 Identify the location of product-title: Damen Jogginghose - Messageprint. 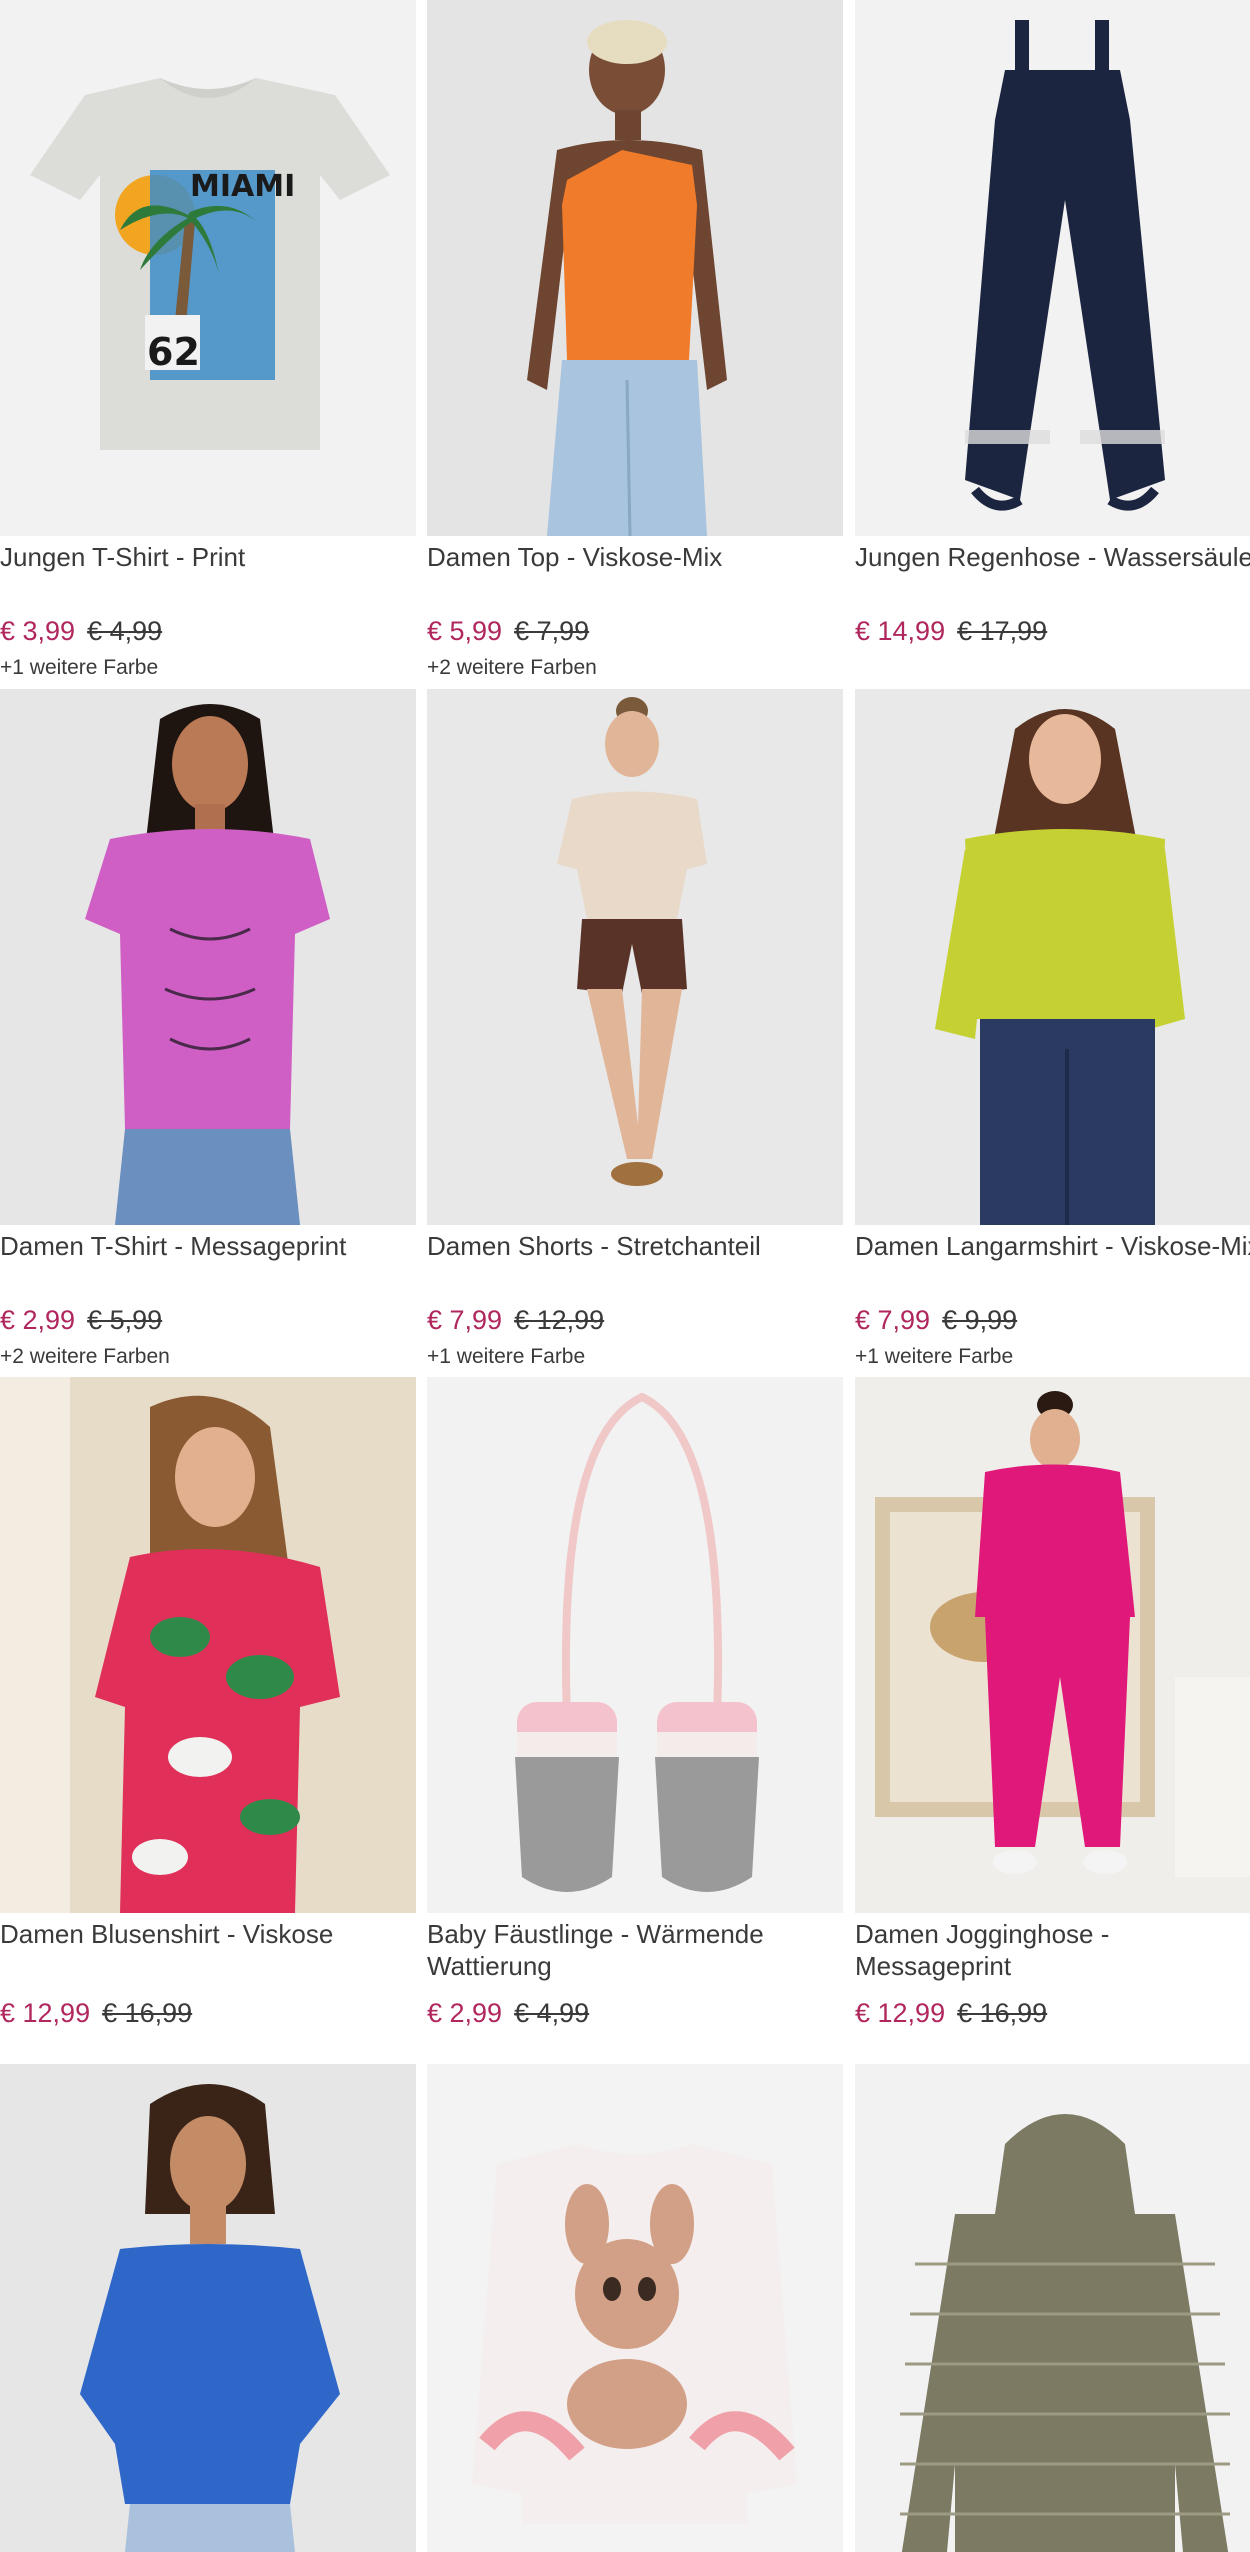
(1052, 1950).